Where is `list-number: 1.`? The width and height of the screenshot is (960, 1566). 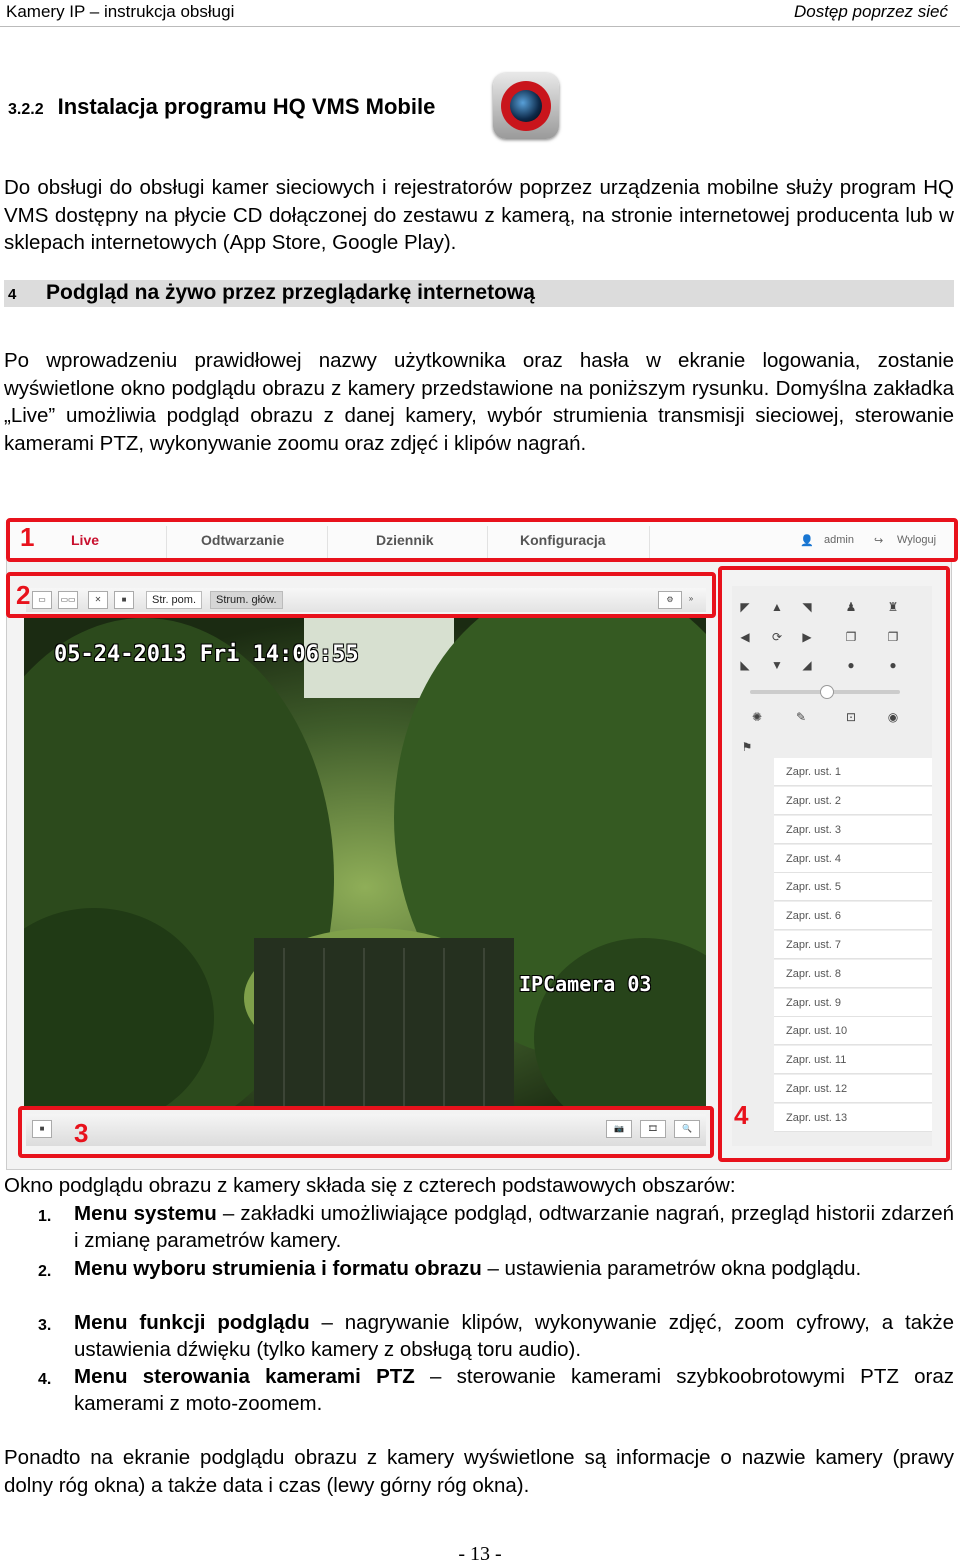 list-number: 1. is located at coordinates (45, 1216).